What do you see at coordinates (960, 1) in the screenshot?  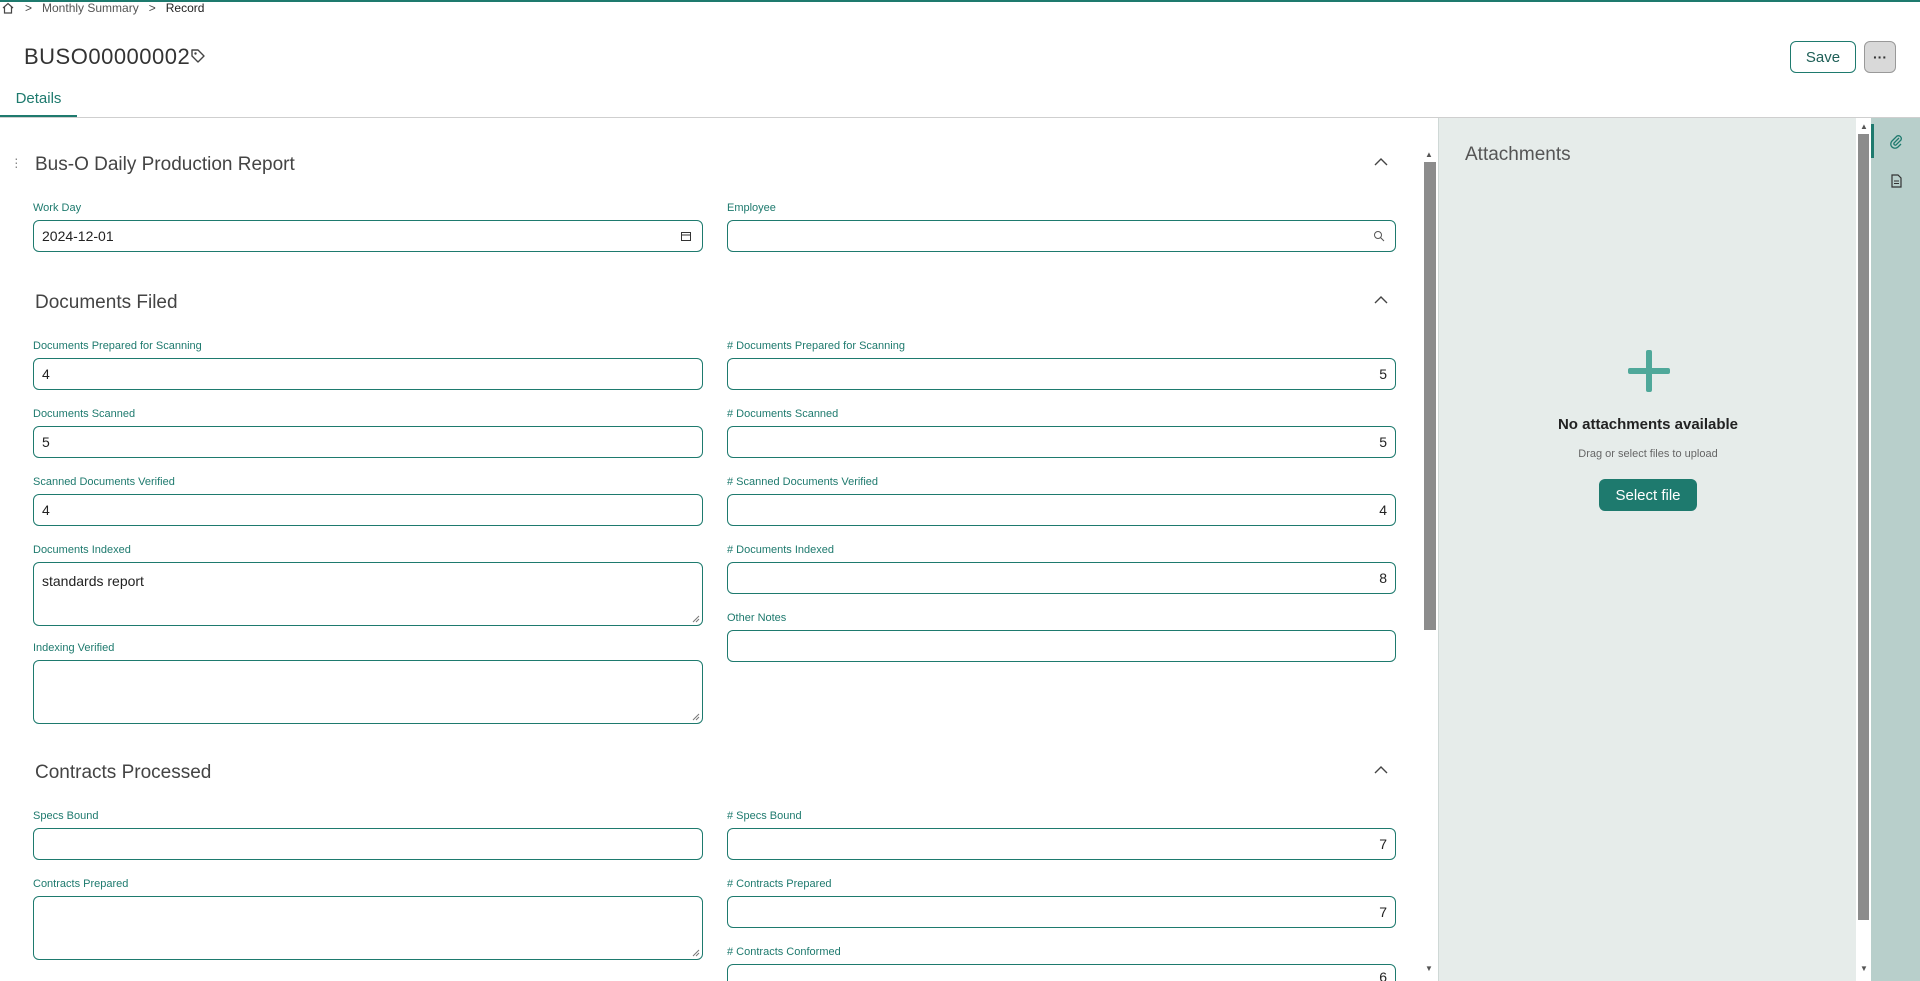 I see `top-accent-line` at bounding box center [960, 1].